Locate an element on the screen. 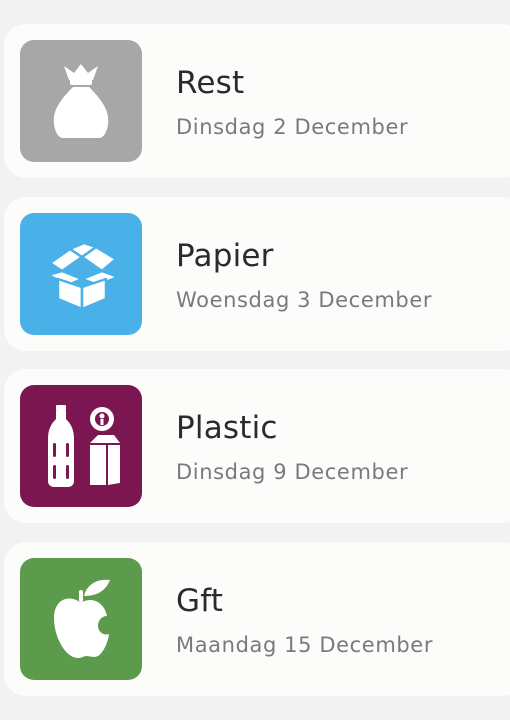 This screenshot has height=720, width=510. cardboard-box-icon is located at coordinates (83, 276).